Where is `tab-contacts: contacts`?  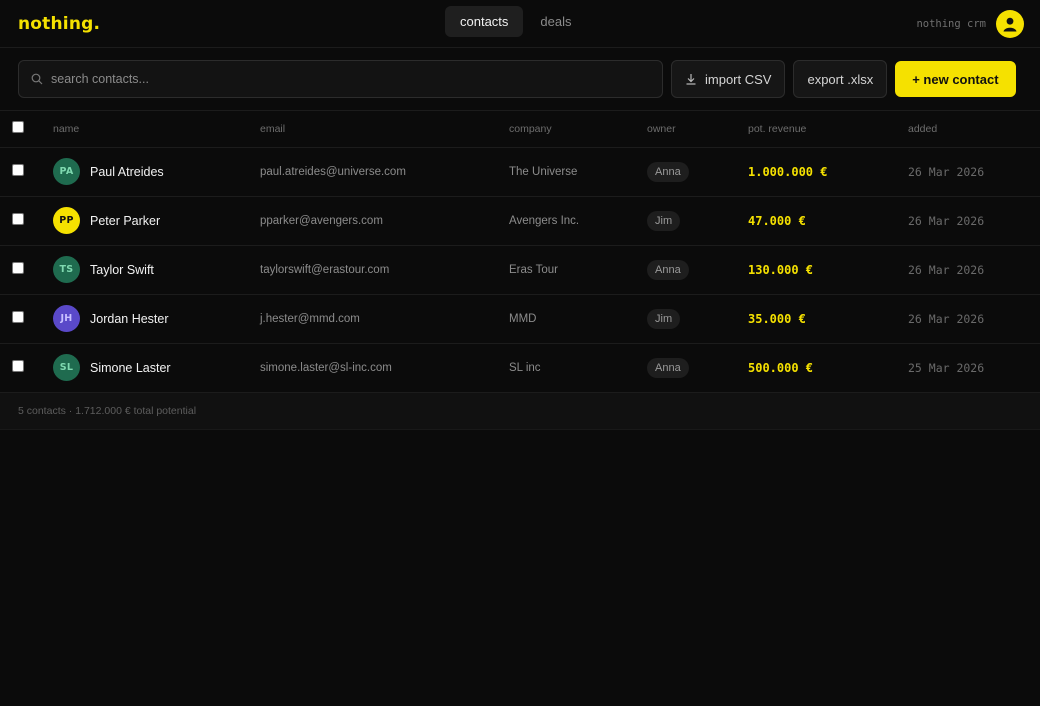 tab-contacts: contacts is located at coordinates (484, 21).